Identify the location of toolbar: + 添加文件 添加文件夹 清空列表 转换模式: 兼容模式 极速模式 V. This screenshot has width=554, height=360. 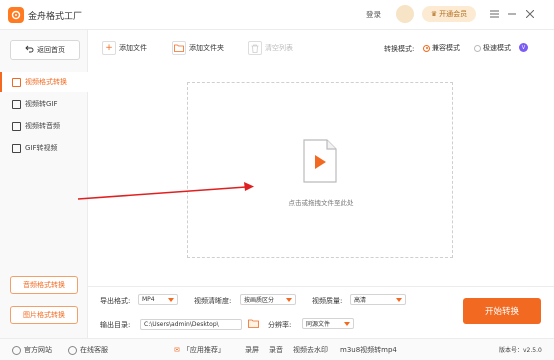
(321, 48).